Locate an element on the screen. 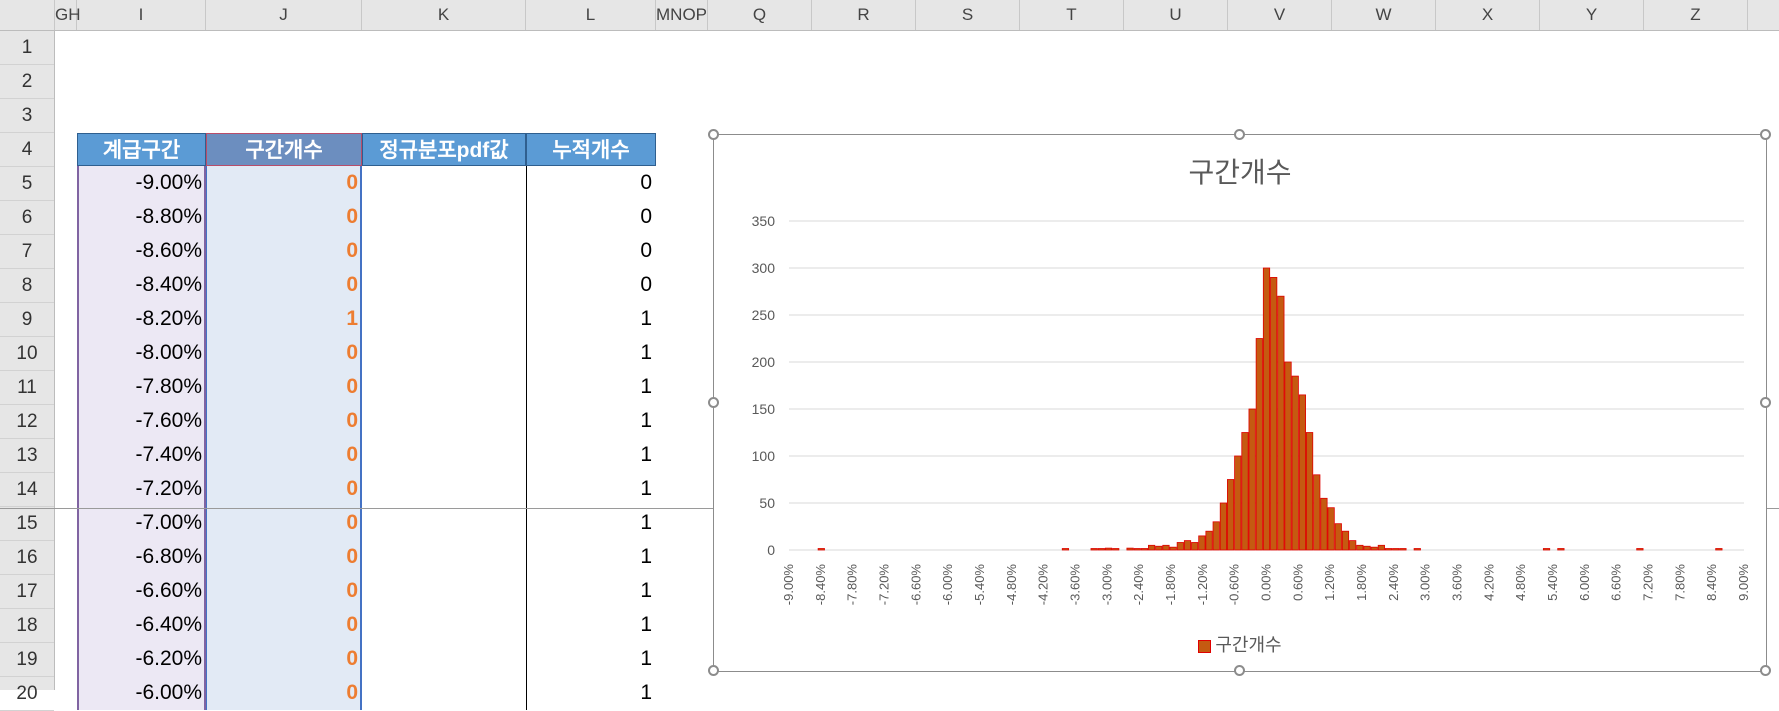 This screenshot has width=1779, height=711. row-header-15: 15 is located at coordinates (27, 524).